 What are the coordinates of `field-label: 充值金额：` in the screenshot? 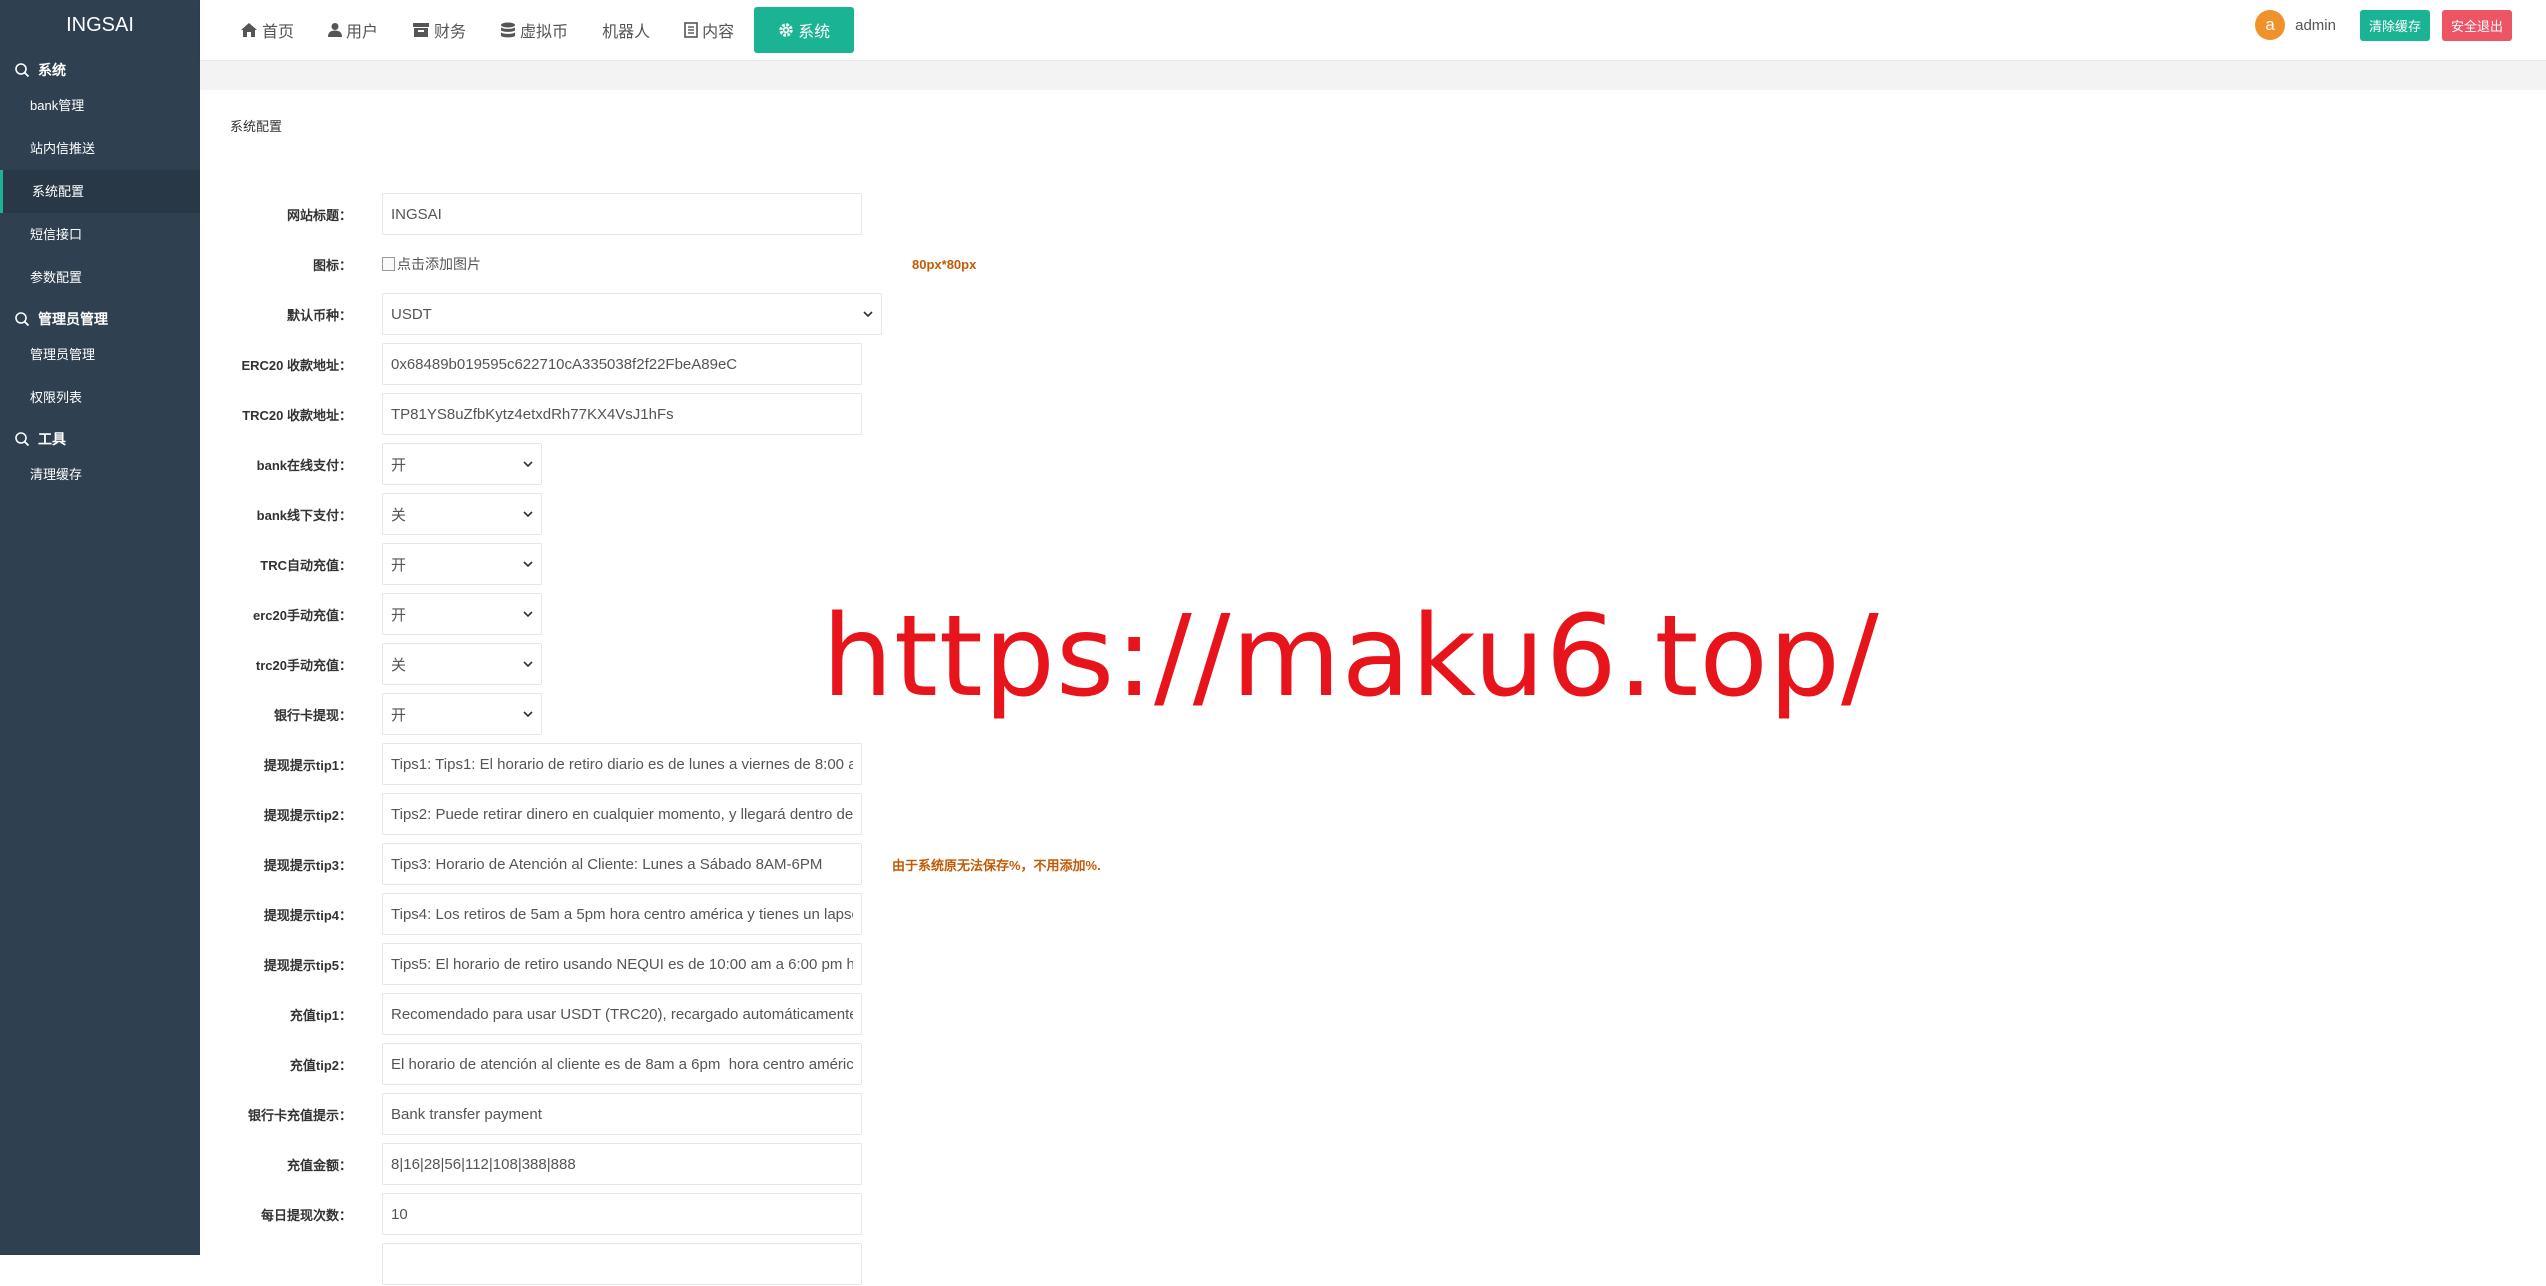 It's located at (319, 1165).